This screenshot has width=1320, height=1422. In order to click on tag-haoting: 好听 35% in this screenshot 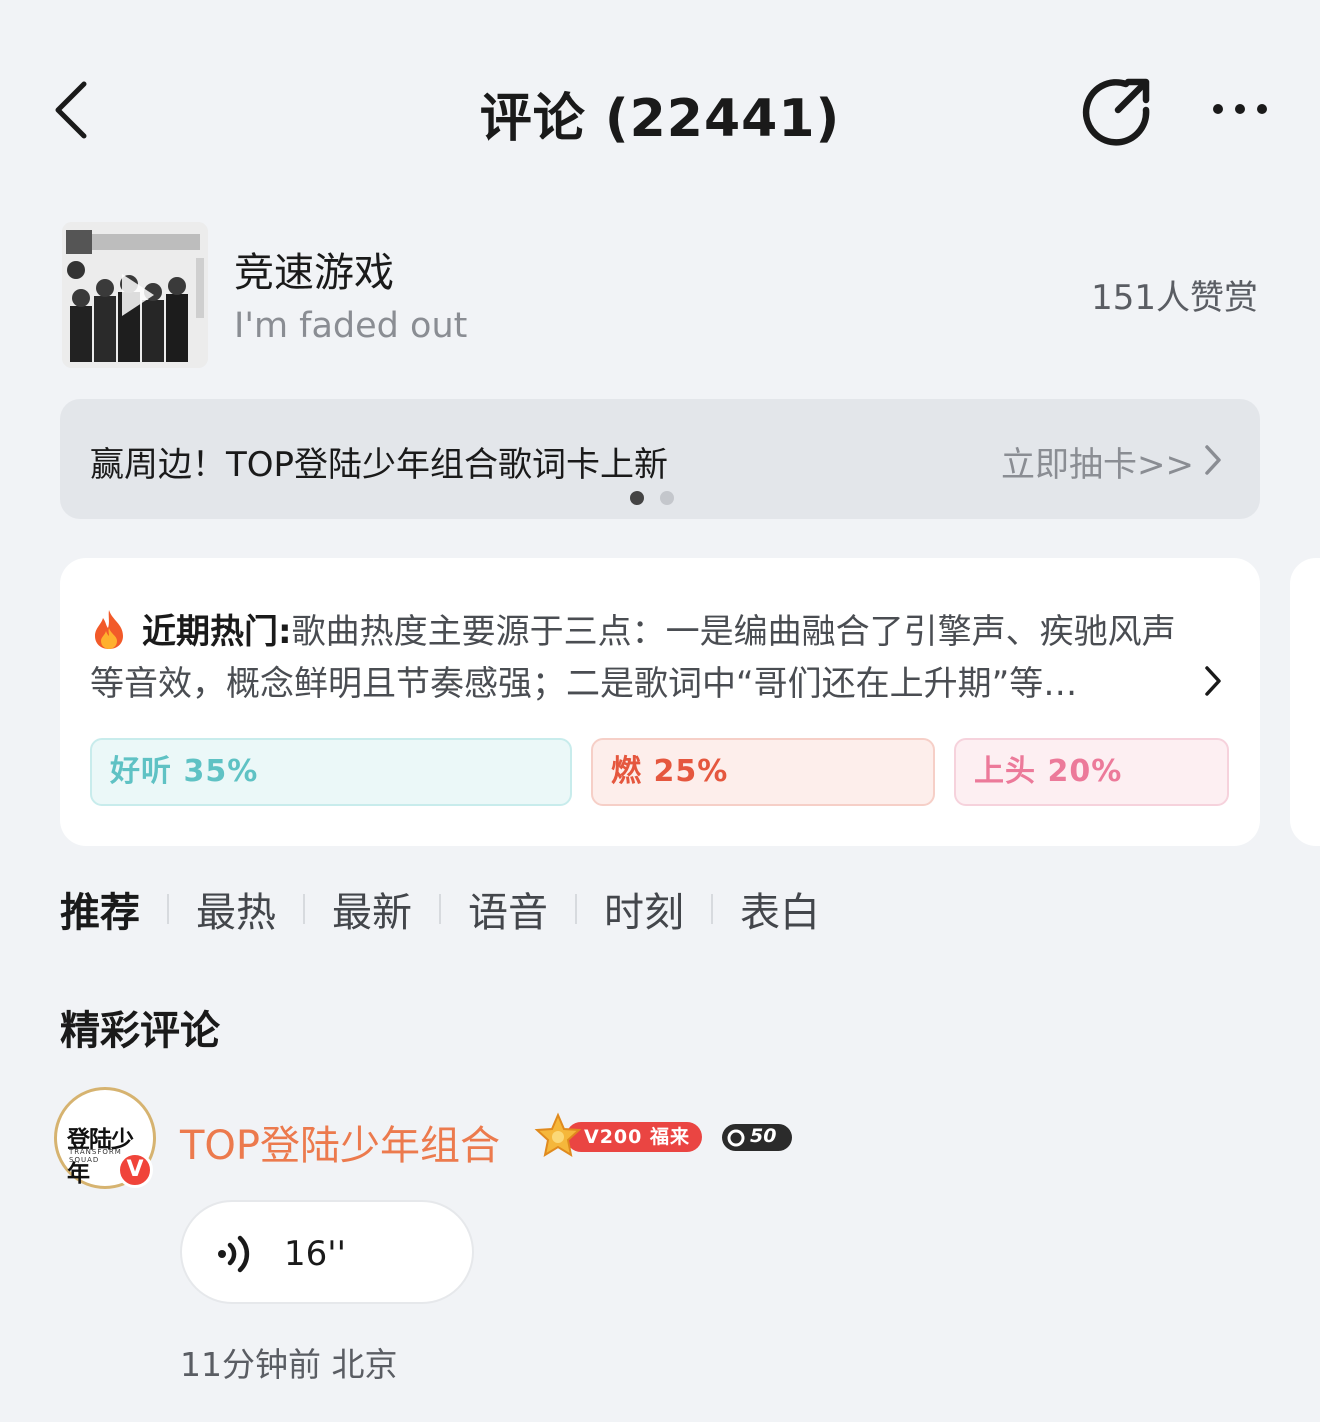, I will do `click(331, 772)`.